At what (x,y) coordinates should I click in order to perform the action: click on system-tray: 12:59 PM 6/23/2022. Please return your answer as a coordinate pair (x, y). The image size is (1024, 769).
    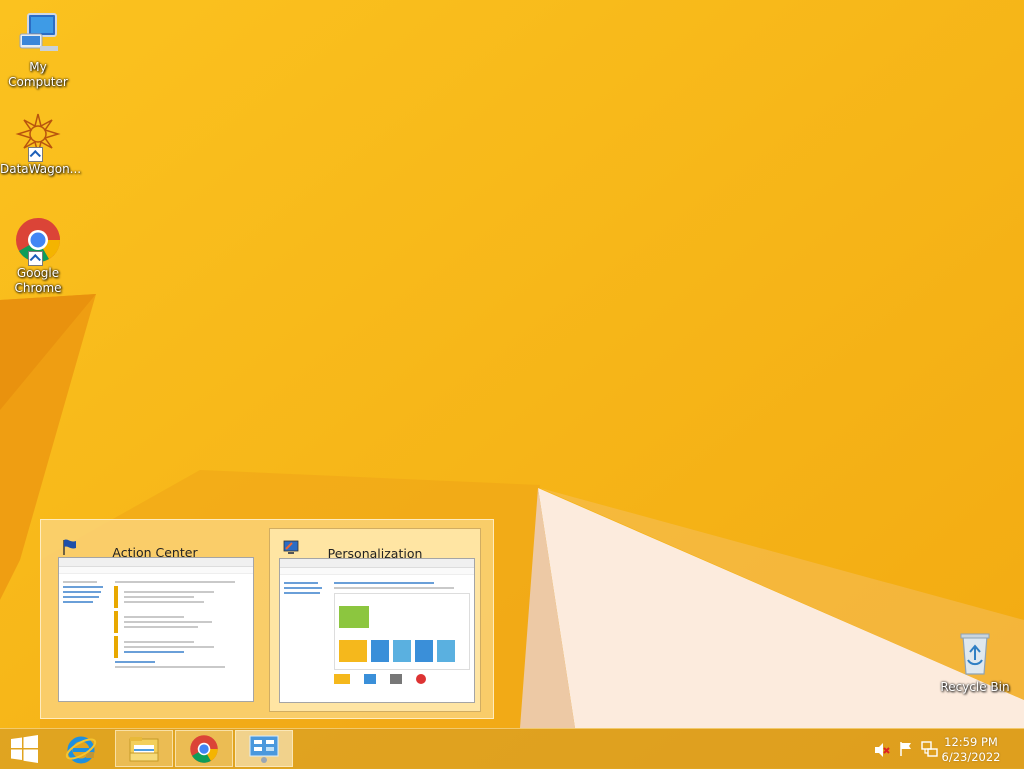
    Looking at the image, I should click on (946, 749).